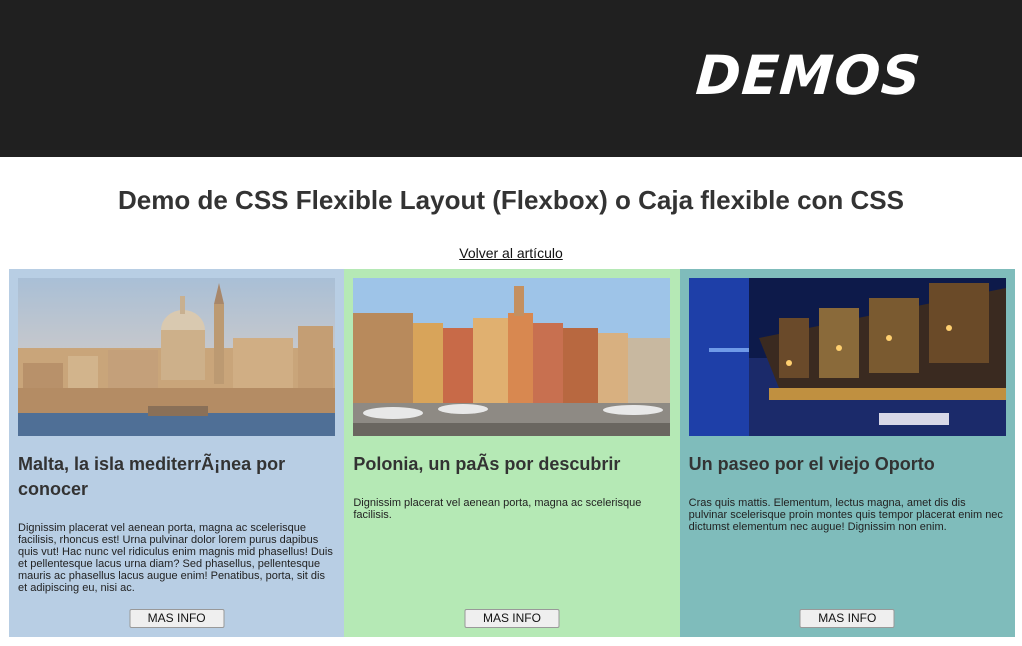 This screenshot has width=1022, height=646. Describe the element at coordinates (152, 476) in the screenshot. I see `card-title: Malta, la isla mediterrÃ¡nea por conocer` at that location.